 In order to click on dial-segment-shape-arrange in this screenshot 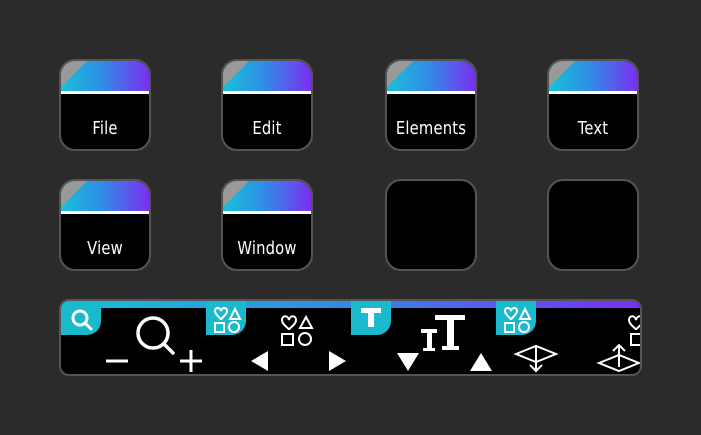, I will do `click(568, 337)`.